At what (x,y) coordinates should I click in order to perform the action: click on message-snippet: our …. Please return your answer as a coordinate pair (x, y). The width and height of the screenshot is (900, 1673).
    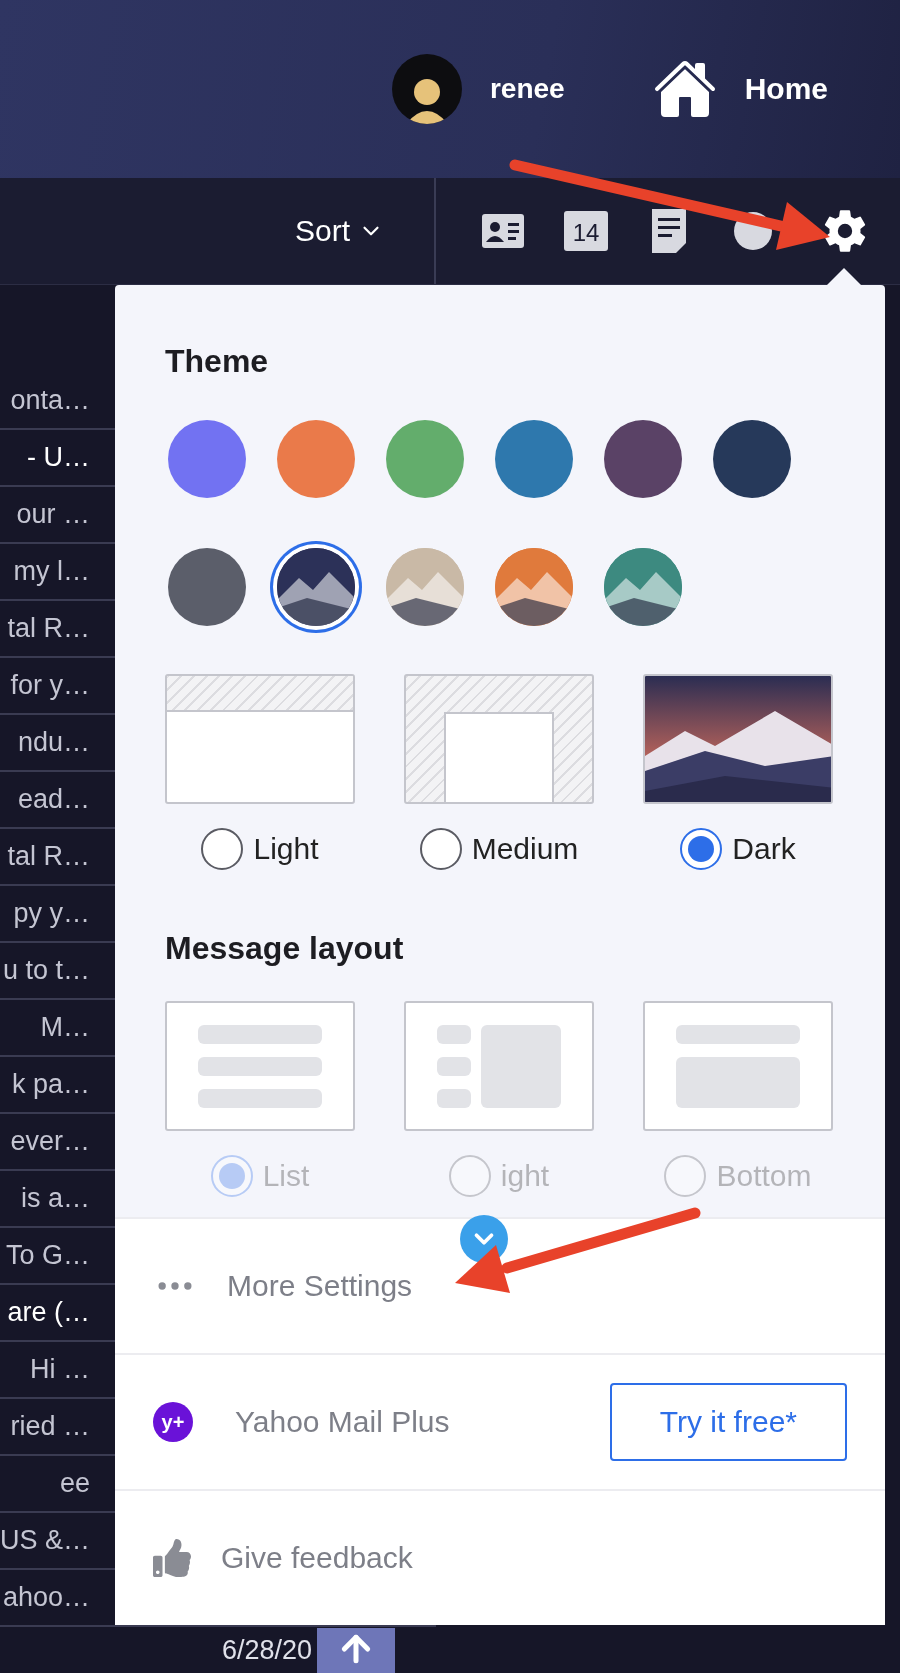
    Looking at the image, I should click on (54, 514).